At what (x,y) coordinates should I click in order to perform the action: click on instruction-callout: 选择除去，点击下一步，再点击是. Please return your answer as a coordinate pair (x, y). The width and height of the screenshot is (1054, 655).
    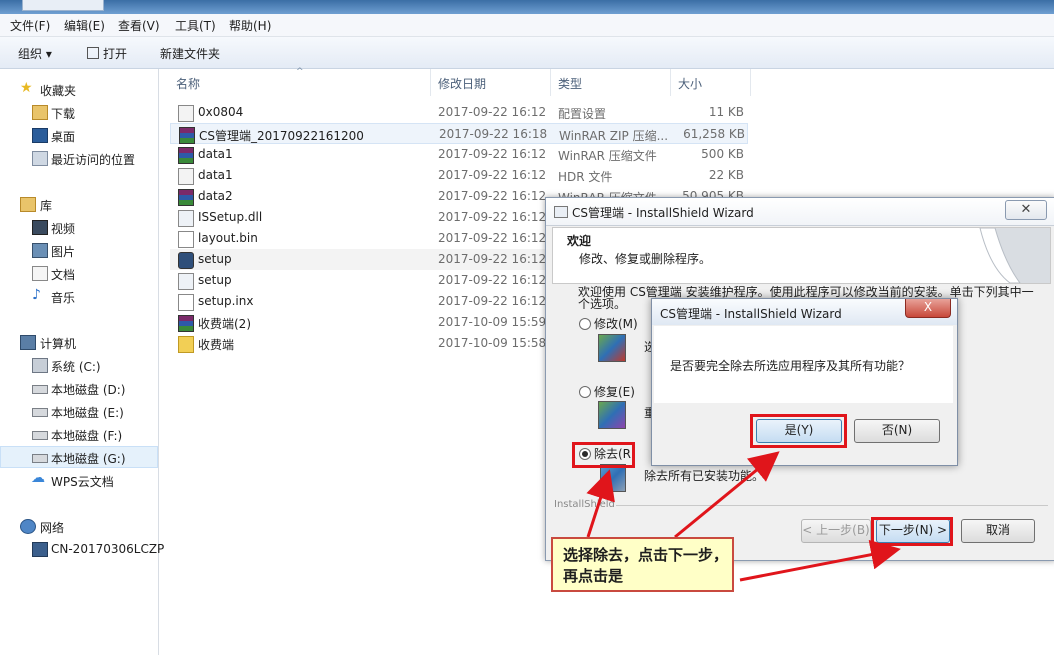
    Looking at the image, I should click on (642, 564).